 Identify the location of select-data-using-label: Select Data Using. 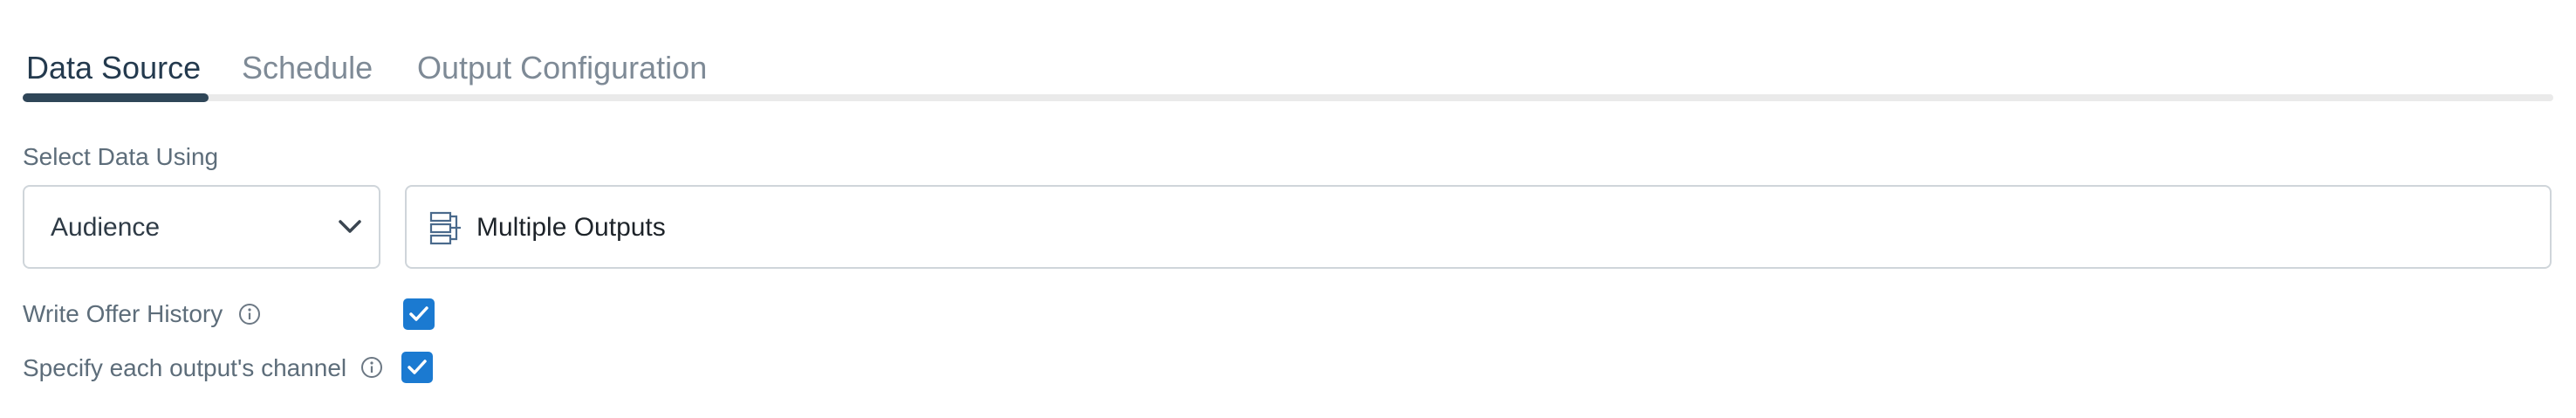
(121, 156).